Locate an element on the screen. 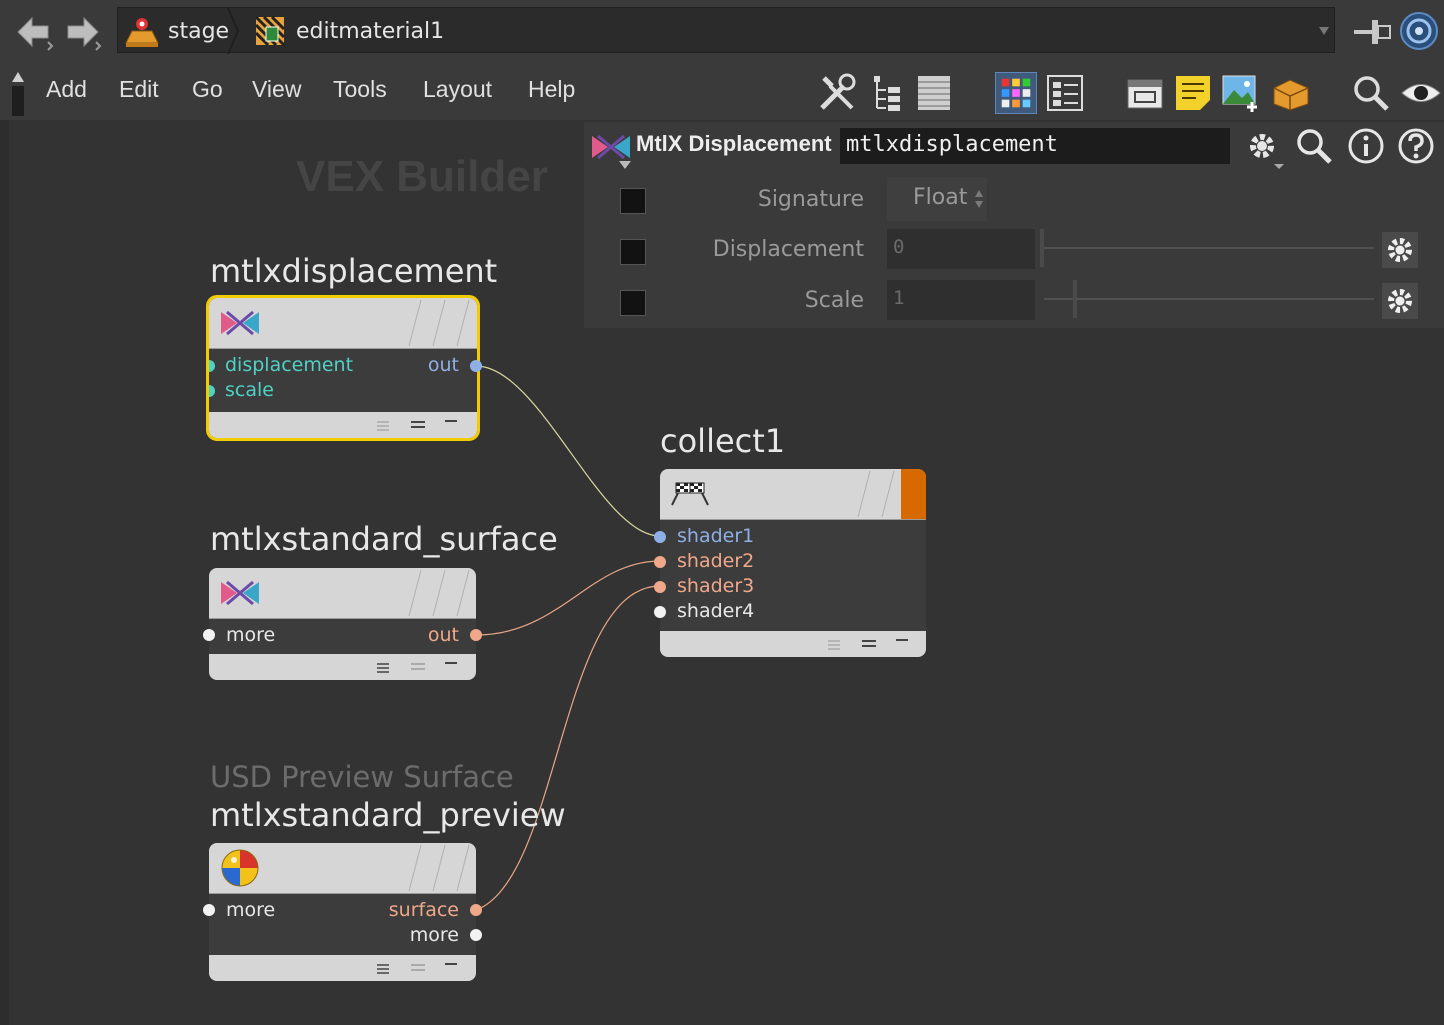  displacement-slider is located at coordinates (1209, 248).